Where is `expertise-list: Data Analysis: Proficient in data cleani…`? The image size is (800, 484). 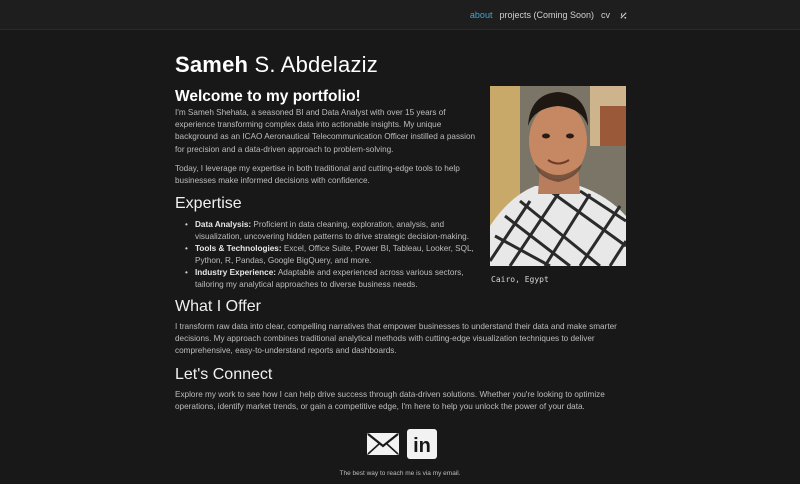
expertise-list: Data Analysis: Proficient in data cleani… is located at coordinates (335, 255).